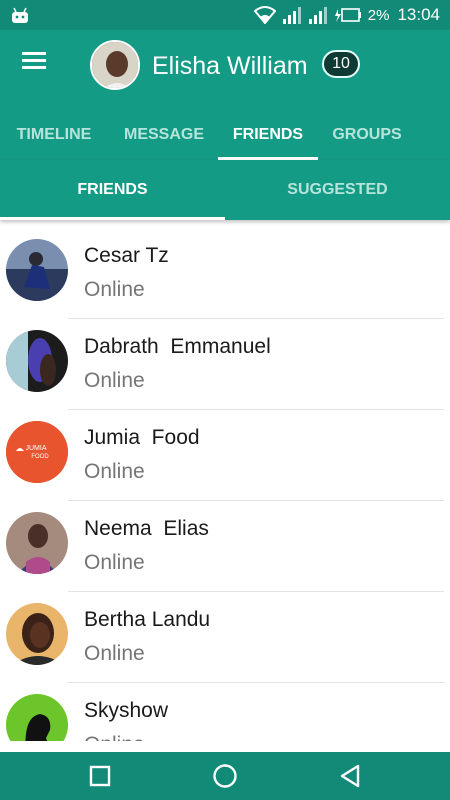 This screenshot has width=450, height=800. What do you see at coordinates (126, 710) in the screenshot?
I see `friend-name: Skyshow` at bounding box center [126, 710].